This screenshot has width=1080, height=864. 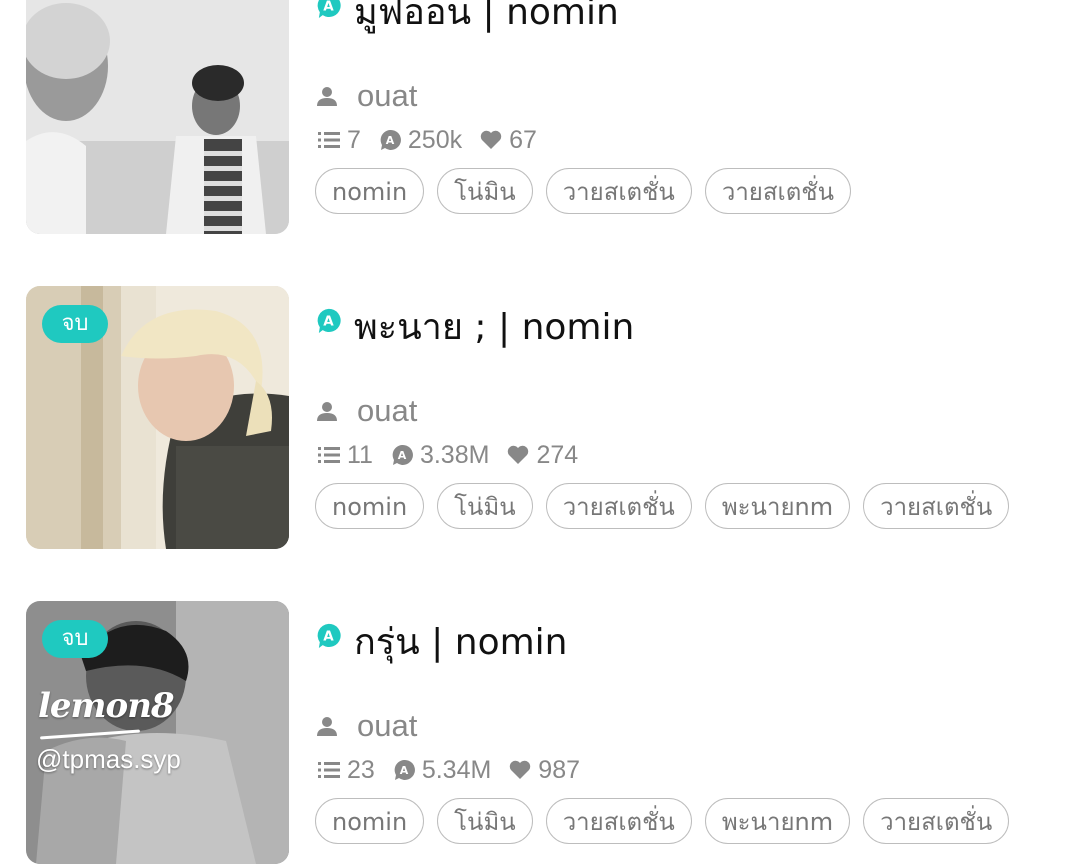 I want to click on like-count: 67, so click(x=523, y=139).